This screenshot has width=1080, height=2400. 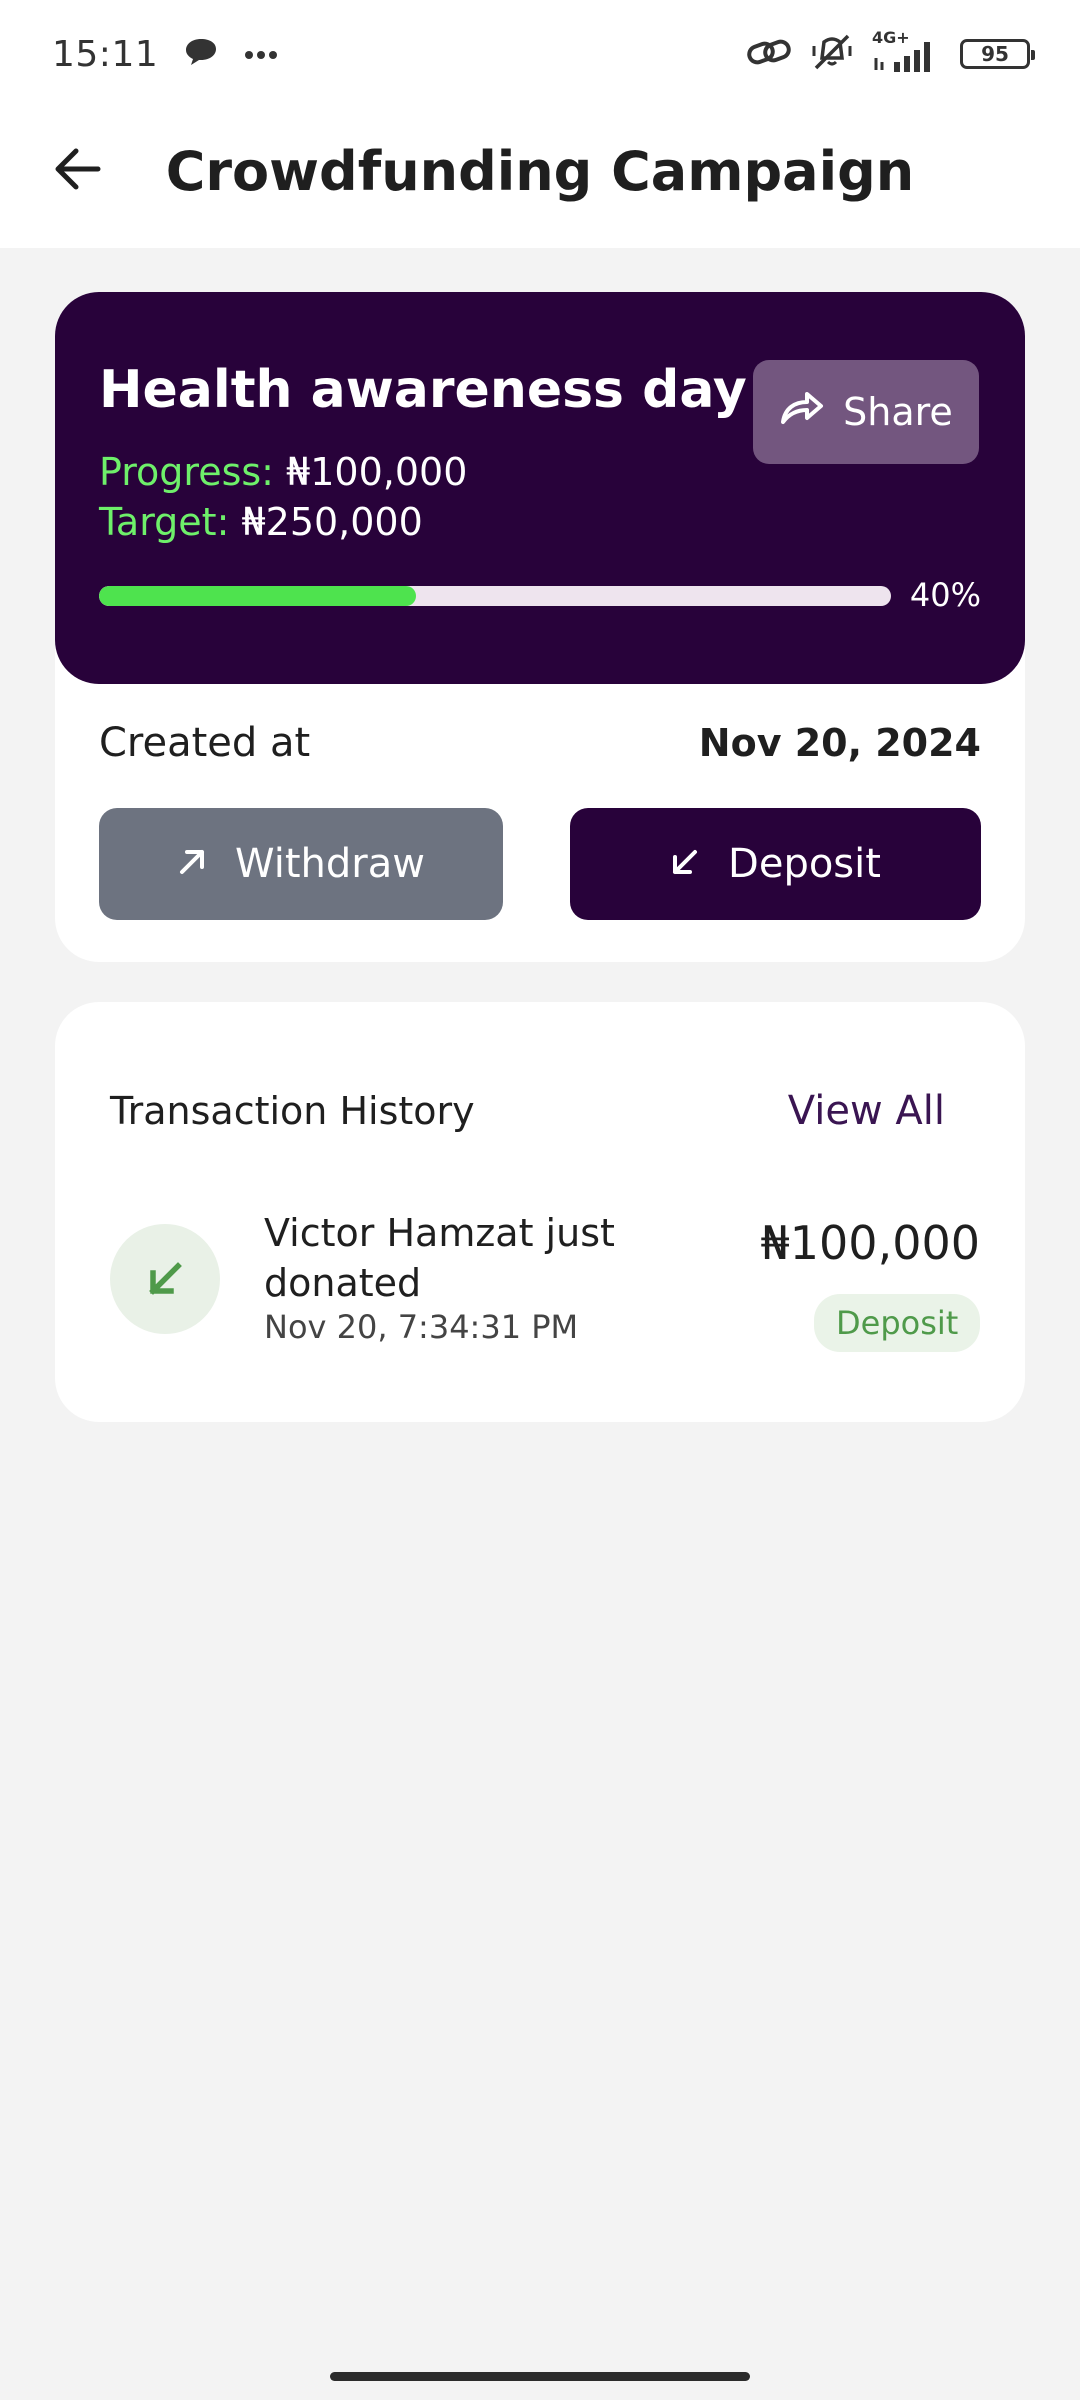 What do you see at coordinates (330, 864) in the screenshot?
I see `withdraw-label: Withdraw` at bounding box center [330, 864].